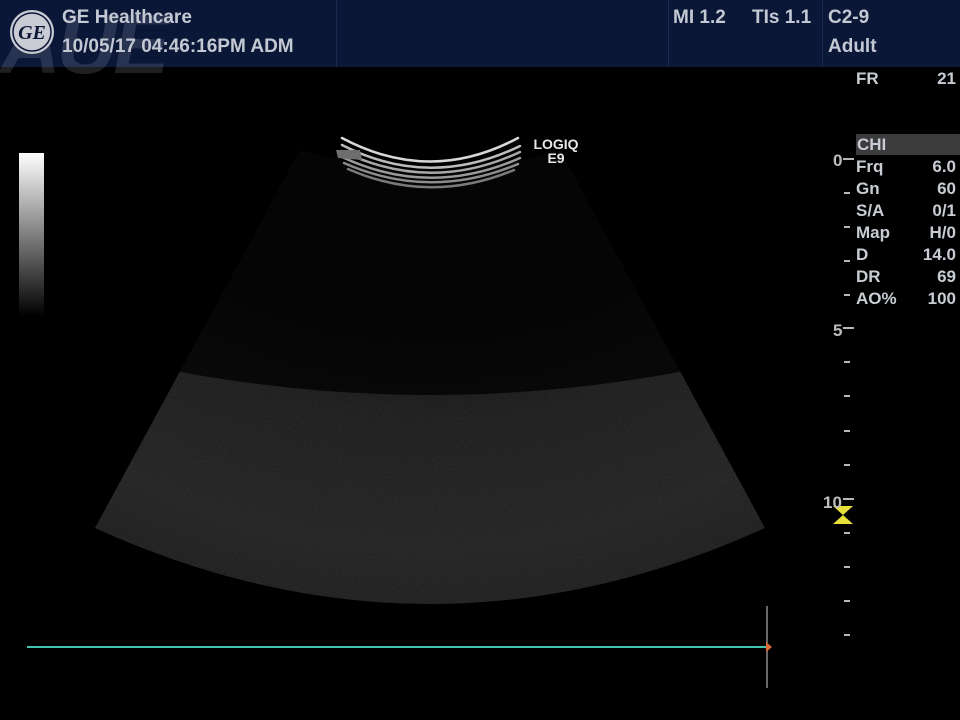  I want to click on system-label-line2: E9, so click(556, 158).